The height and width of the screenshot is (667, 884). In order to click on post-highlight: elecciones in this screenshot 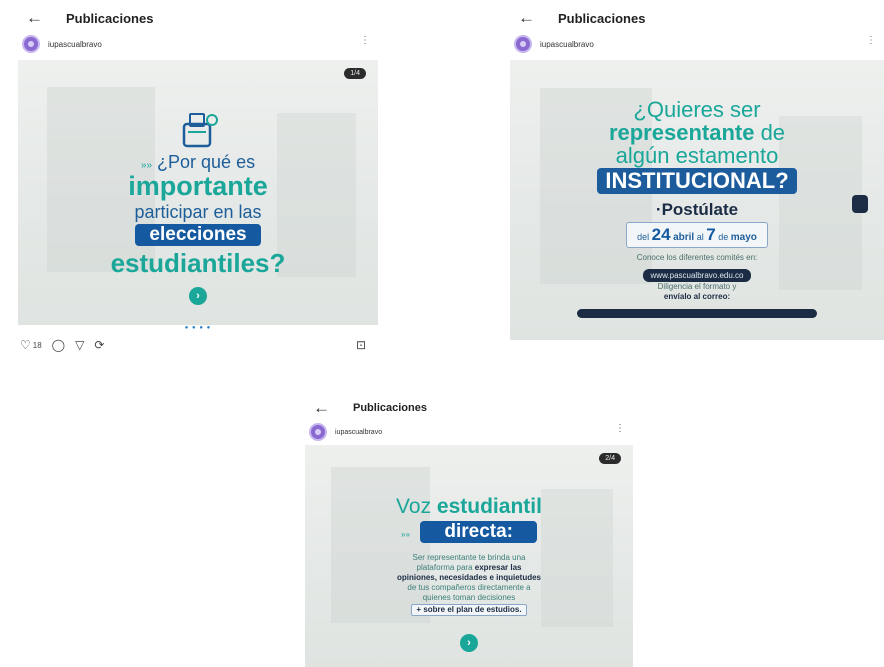, I will do `click(198, 235)`.